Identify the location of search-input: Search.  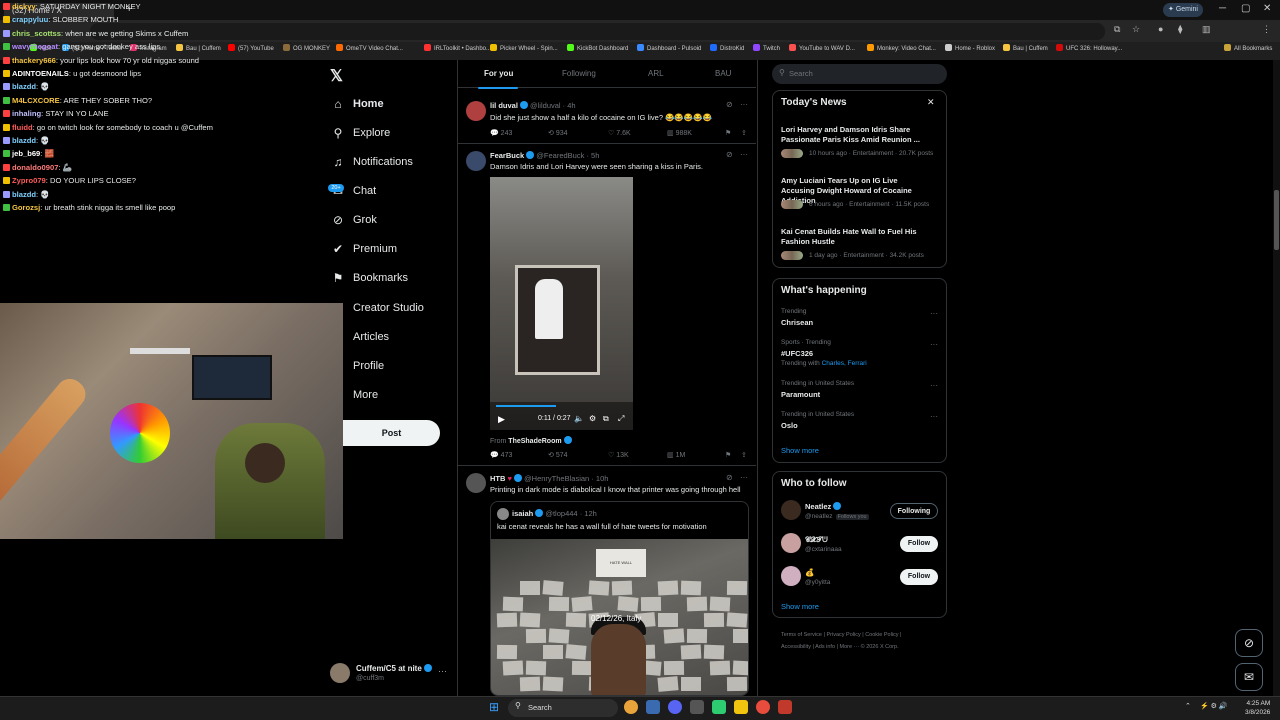
(859, 74).